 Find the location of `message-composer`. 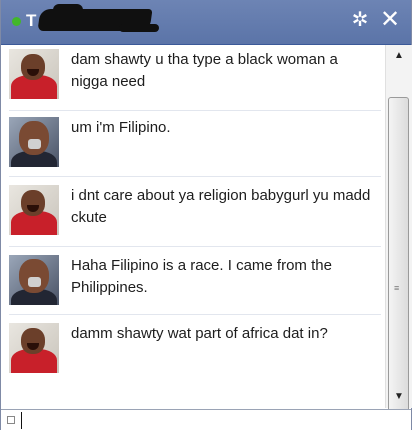

message-composer is located at coordinates (206, 420).